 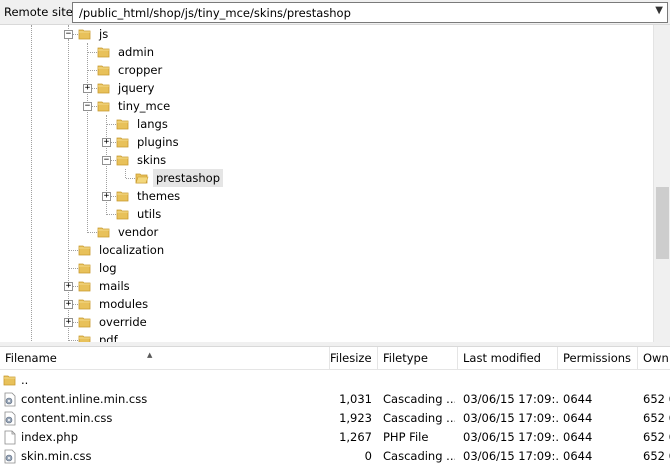 I want to click on collapse-toggle-skins: −, so click(x=106, y=160).